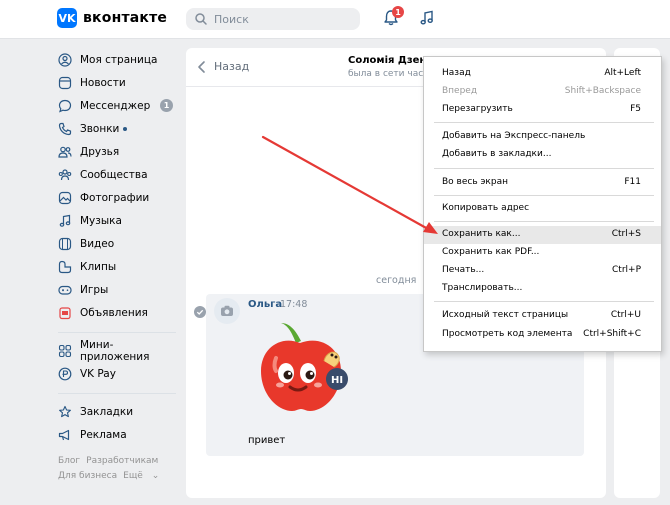 This screenshot has height=505, width=670. What do you see at coordinates (398, 12) in the screenshot?
I see `notifications-badge: 1` at bounding box center [398, 12].